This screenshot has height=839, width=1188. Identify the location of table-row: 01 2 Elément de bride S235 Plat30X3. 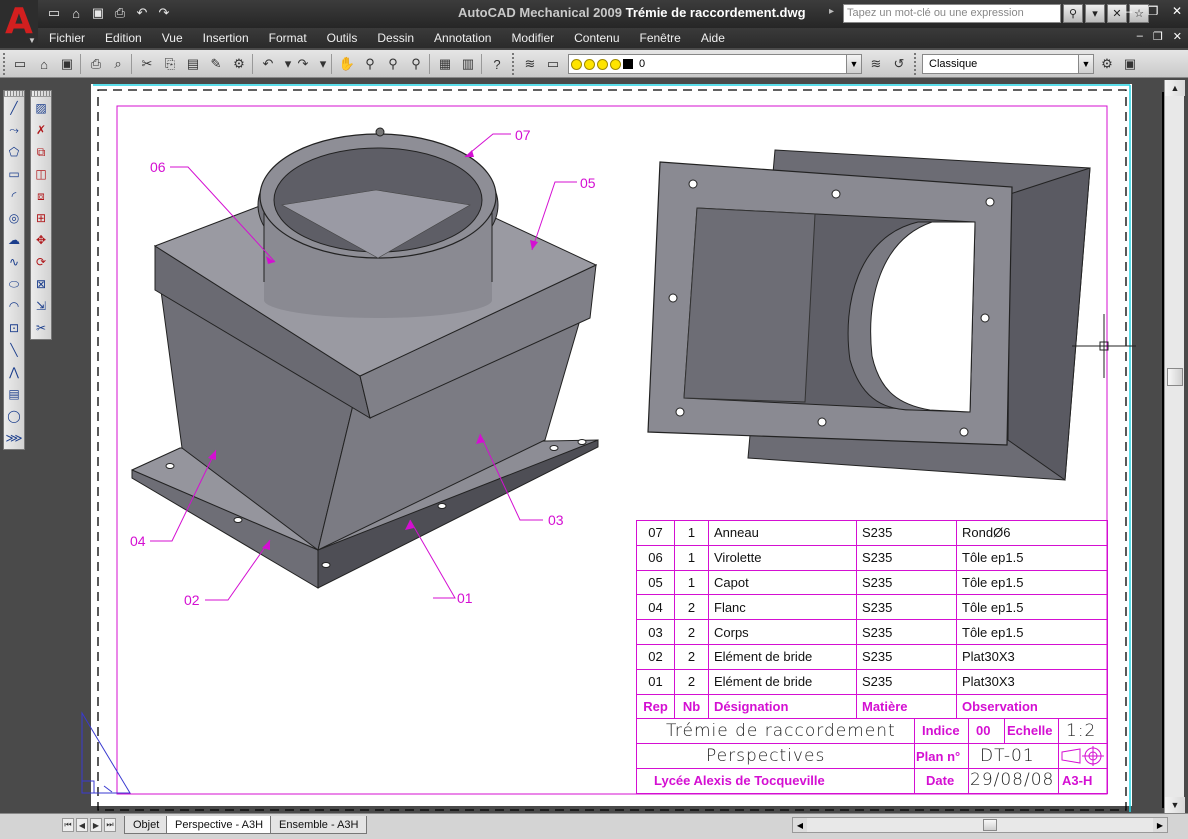
(872, 681).